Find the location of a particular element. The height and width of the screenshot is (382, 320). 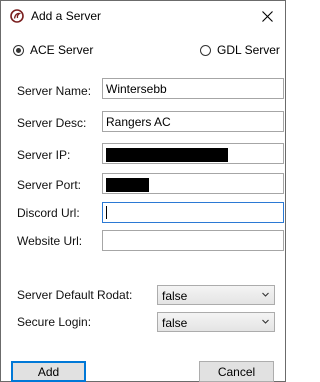

add-button: Add is located at coordinates (48, 371).